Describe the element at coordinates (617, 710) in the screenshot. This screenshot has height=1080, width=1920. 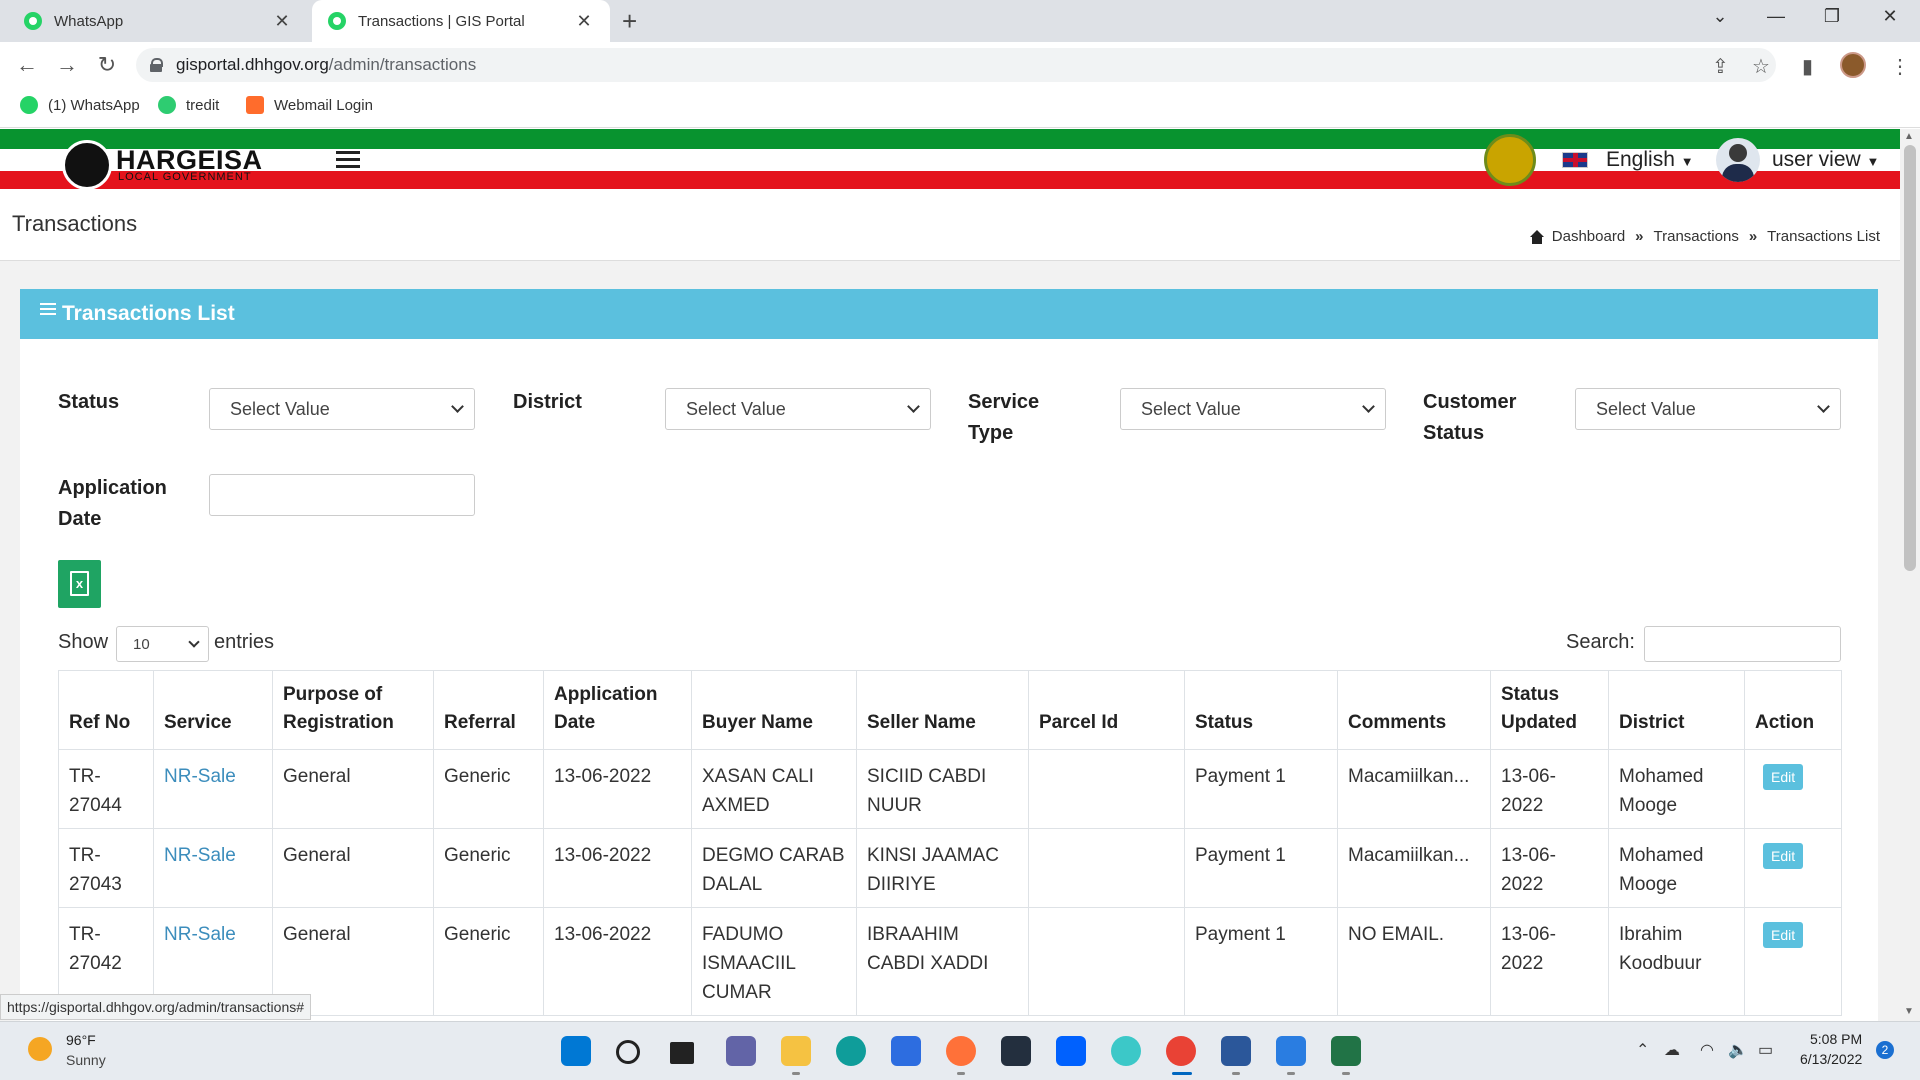
I see `col-application-date: Application Date` at that location.